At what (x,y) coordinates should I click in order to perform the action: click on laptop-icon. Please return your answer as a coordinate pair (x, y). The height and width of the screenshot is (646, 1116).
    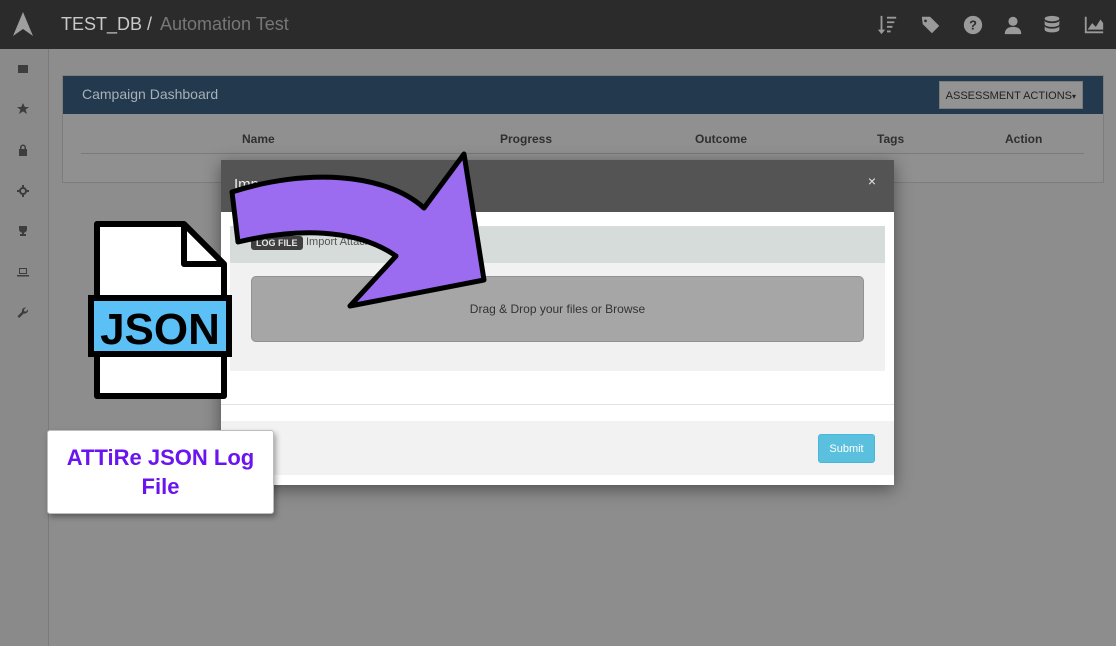
    Looking at the image, I should click on (23, 272).